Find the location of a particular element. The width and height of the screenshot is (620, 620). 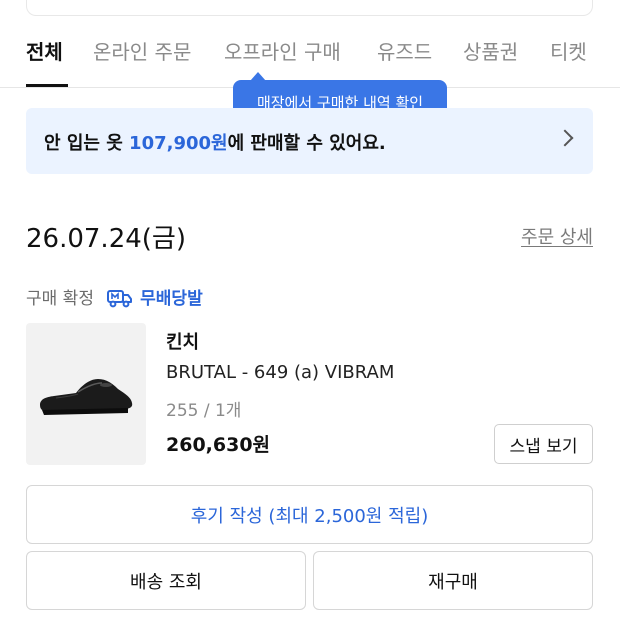

product-option: 255 / 1개 is located at coordinates (204, 411).